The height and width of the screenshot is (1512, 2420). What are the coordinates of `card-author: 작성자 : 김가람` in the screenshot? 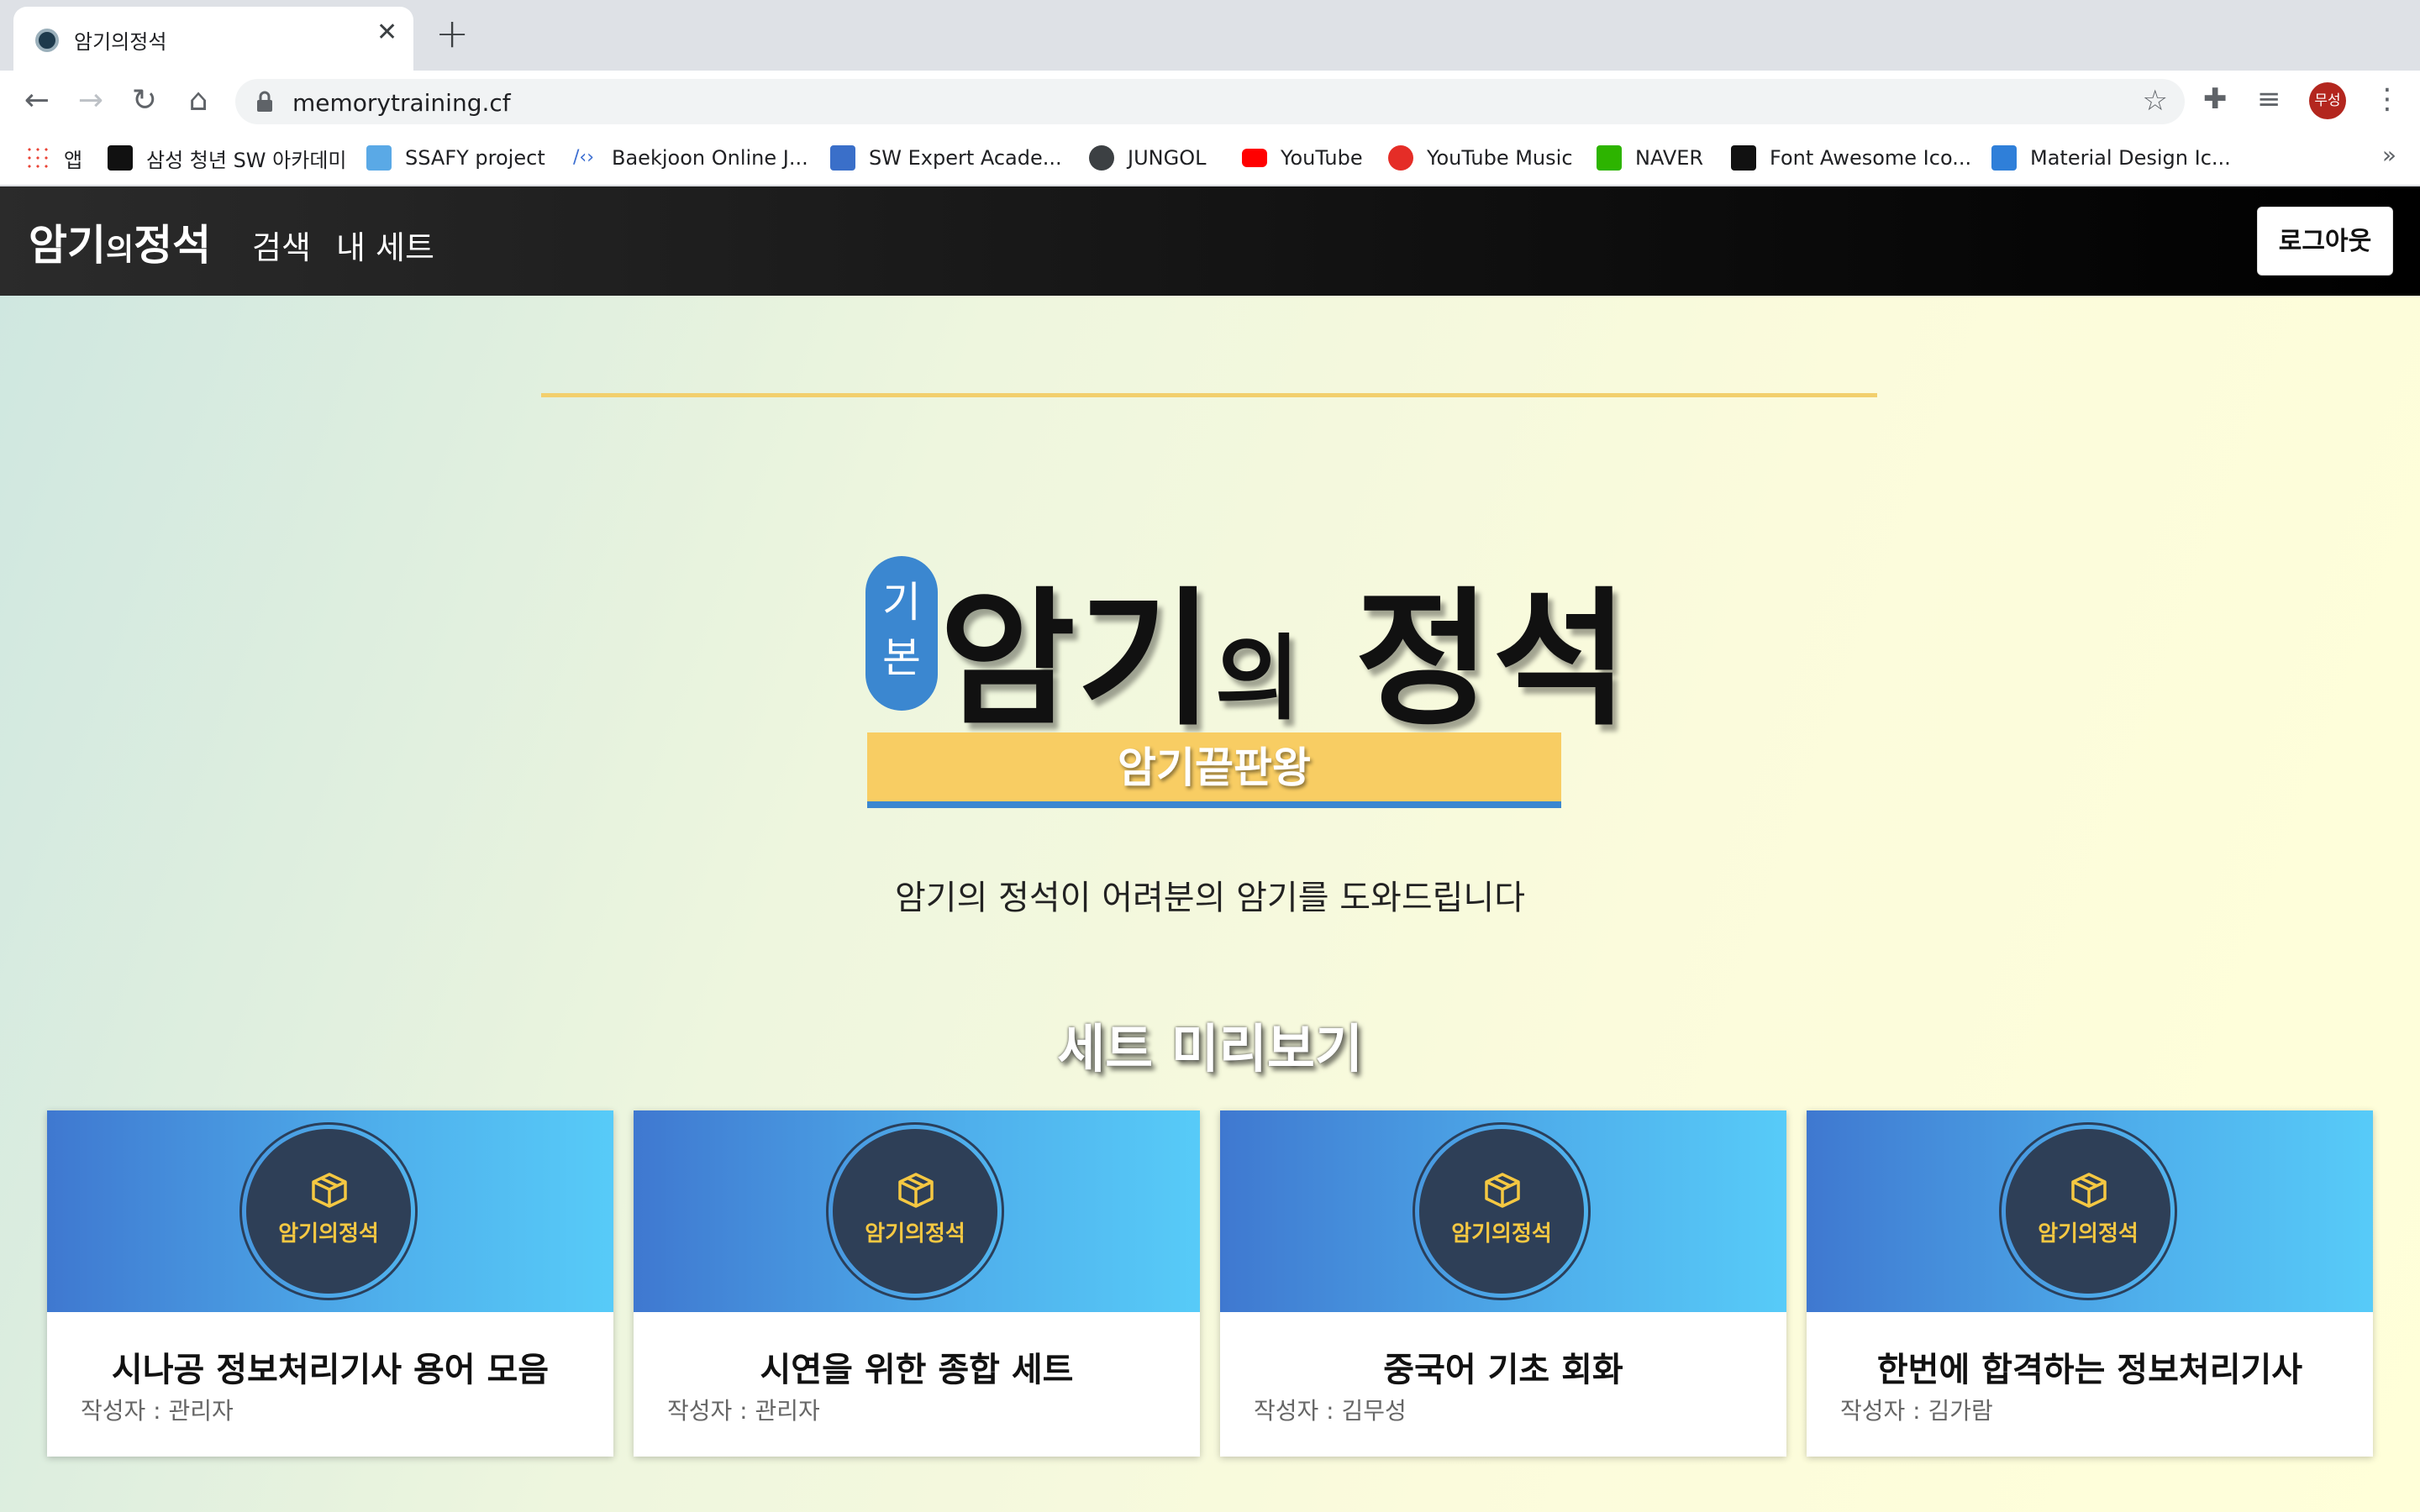 It's located at (1917, 1411).